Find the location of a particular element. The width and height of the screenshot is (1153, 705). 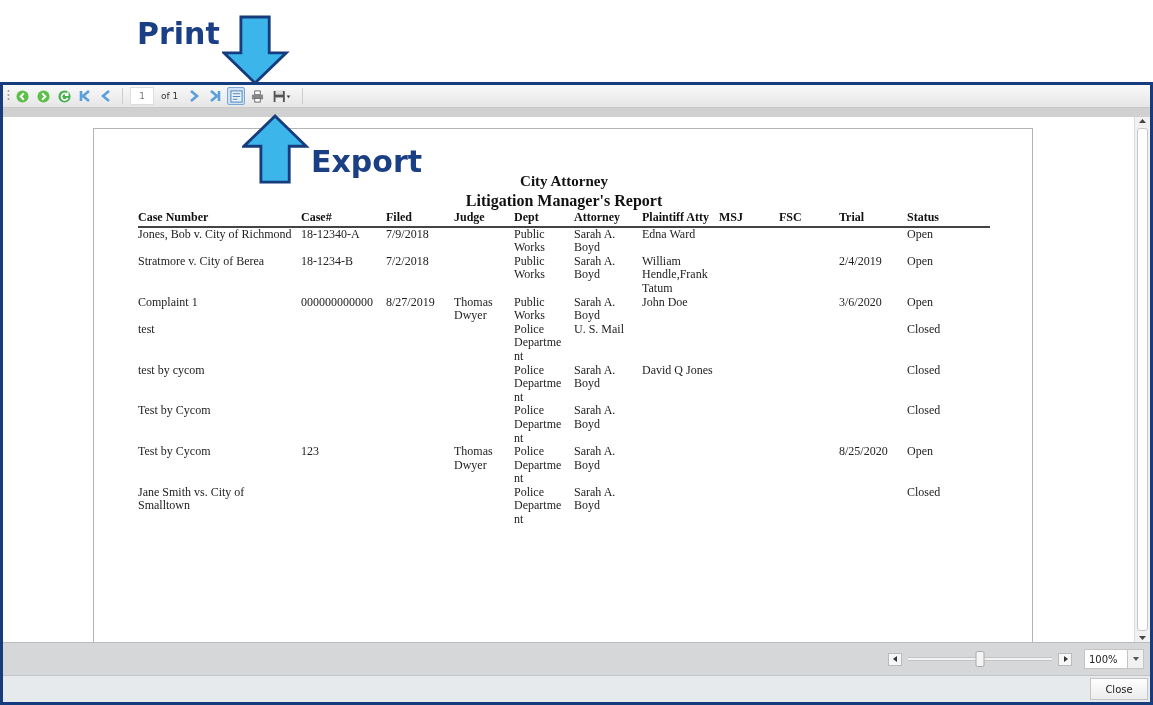

table-cell: 3/6/2020 is located at coordinates (873, 309).